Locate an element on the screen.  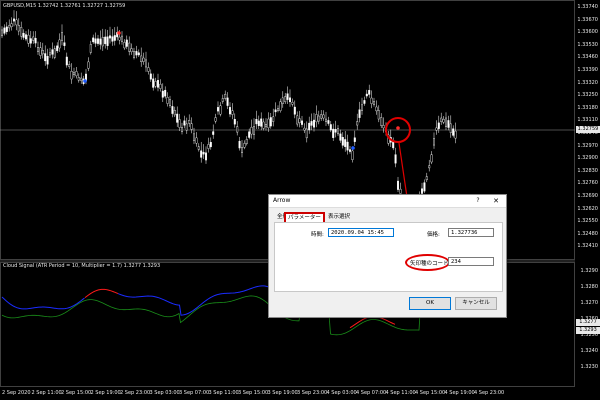
indicator-tick-label: 1.3240 is located at coordinates (589, 351).